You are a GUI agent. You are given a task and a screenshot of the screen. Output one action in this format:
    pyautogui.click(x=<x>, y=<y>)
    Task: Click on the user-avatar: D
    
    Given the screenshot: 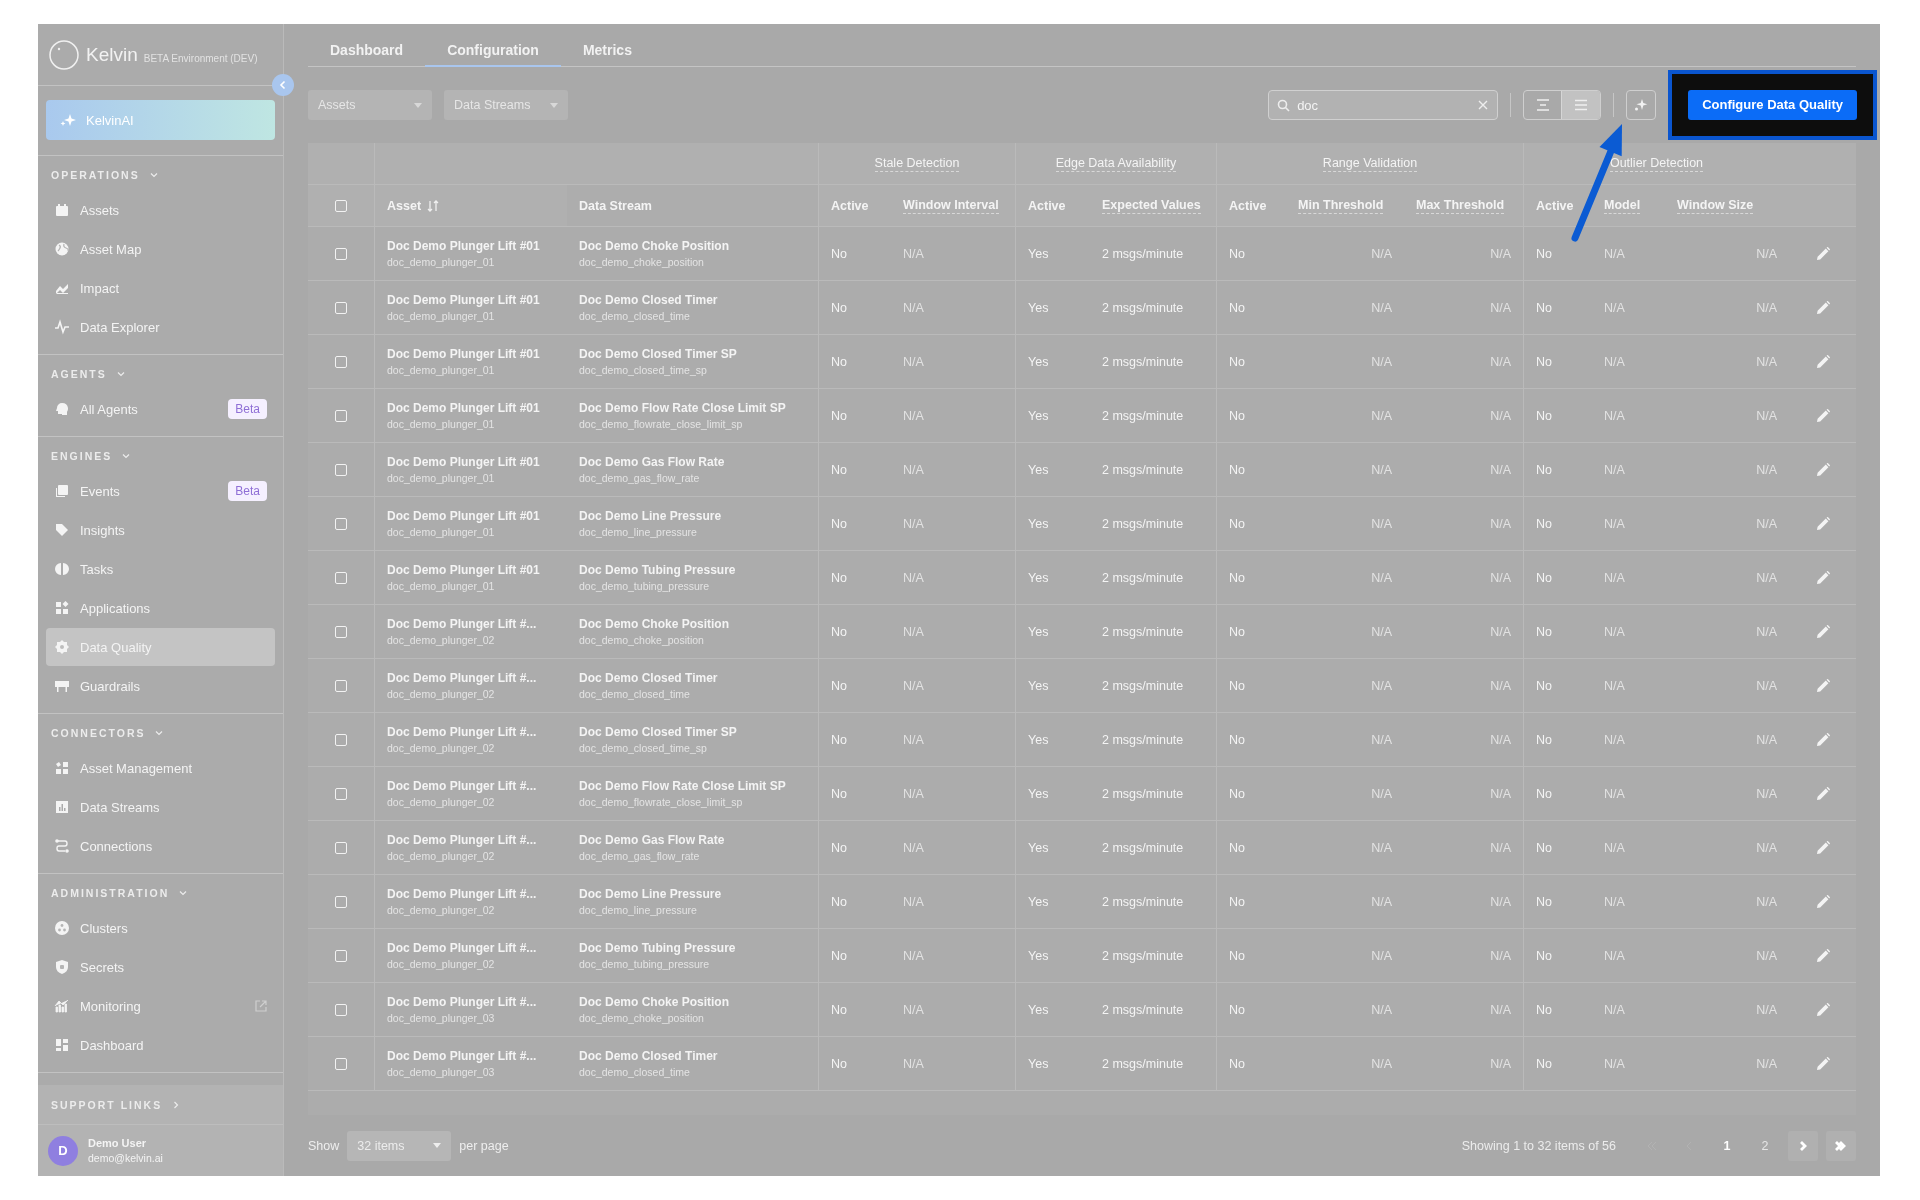 What is the action you would take?
    pyautogui.click(x=63, y=1150)
    